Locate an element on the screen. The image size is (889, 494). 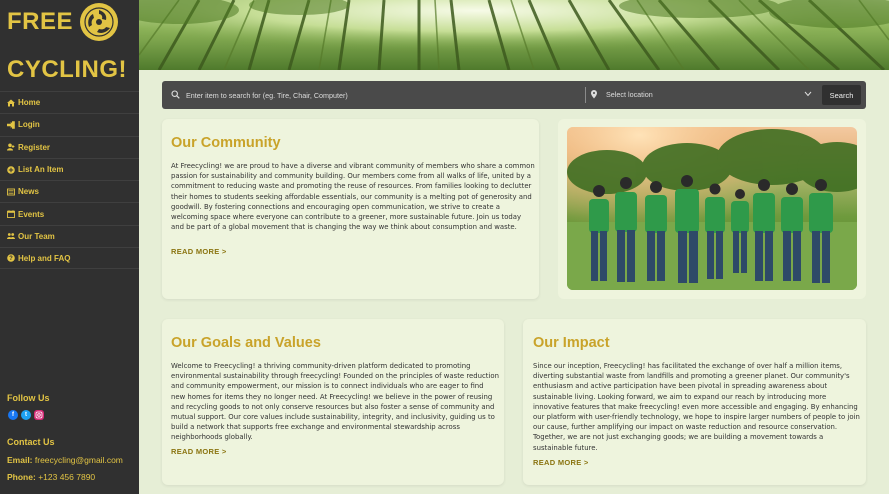
sidebar-item-our-team: Our Team is located at coordinates (69, 235).